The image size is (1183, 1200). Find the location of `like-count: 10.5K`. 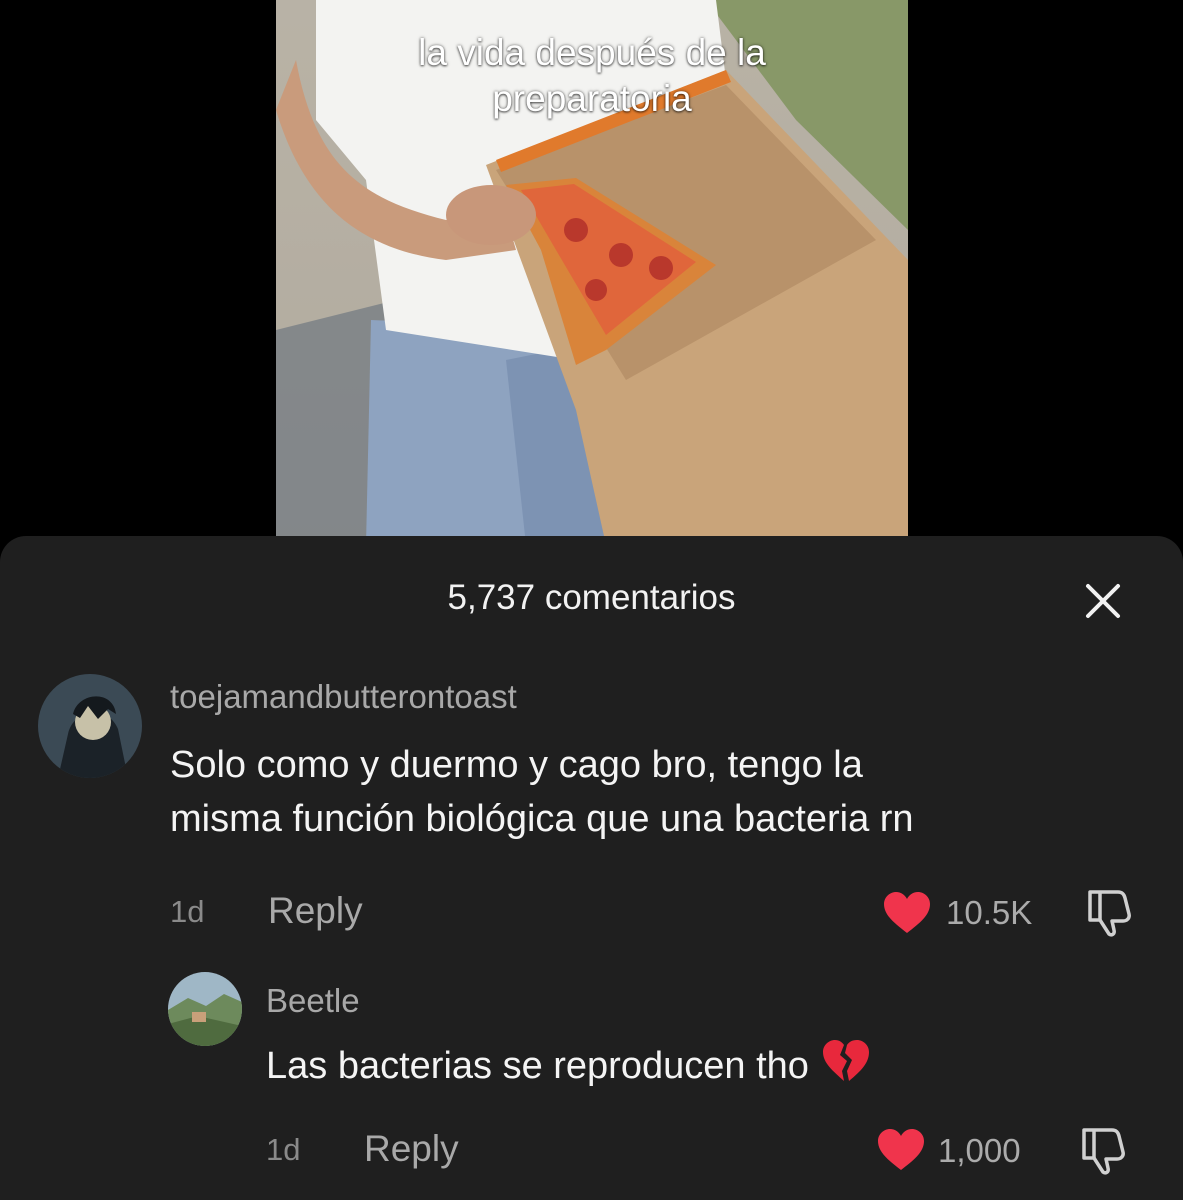

like-count: 10.5K is located at coordinates (989, 912).